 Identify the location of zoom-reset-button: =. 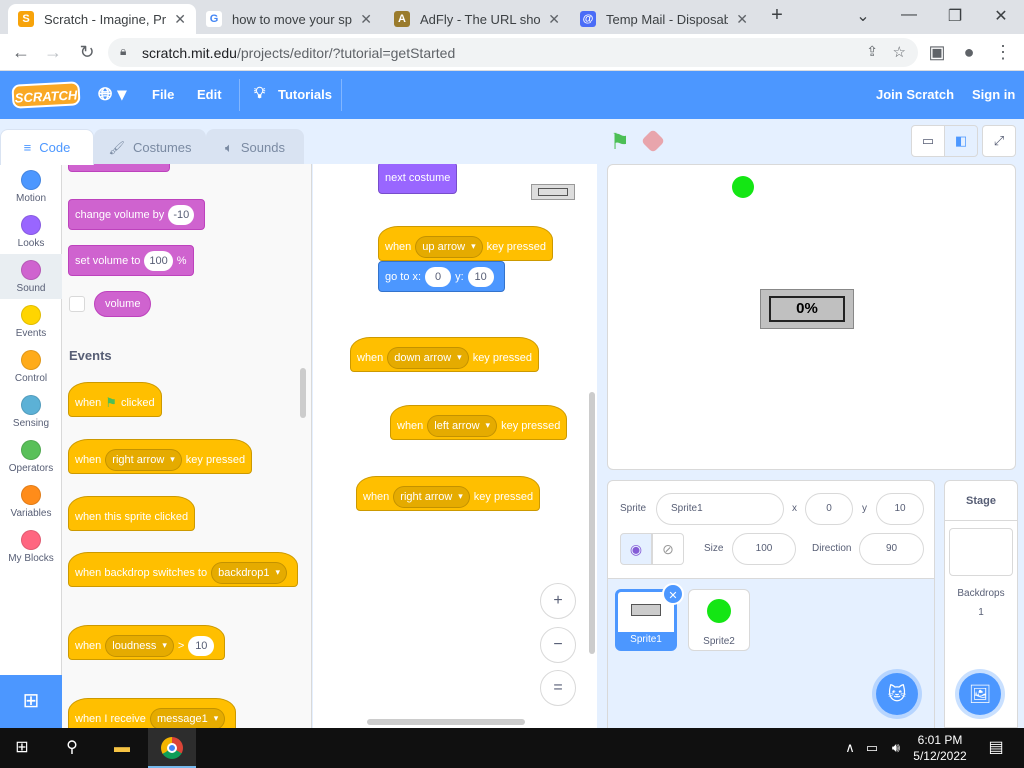
(558, 688).